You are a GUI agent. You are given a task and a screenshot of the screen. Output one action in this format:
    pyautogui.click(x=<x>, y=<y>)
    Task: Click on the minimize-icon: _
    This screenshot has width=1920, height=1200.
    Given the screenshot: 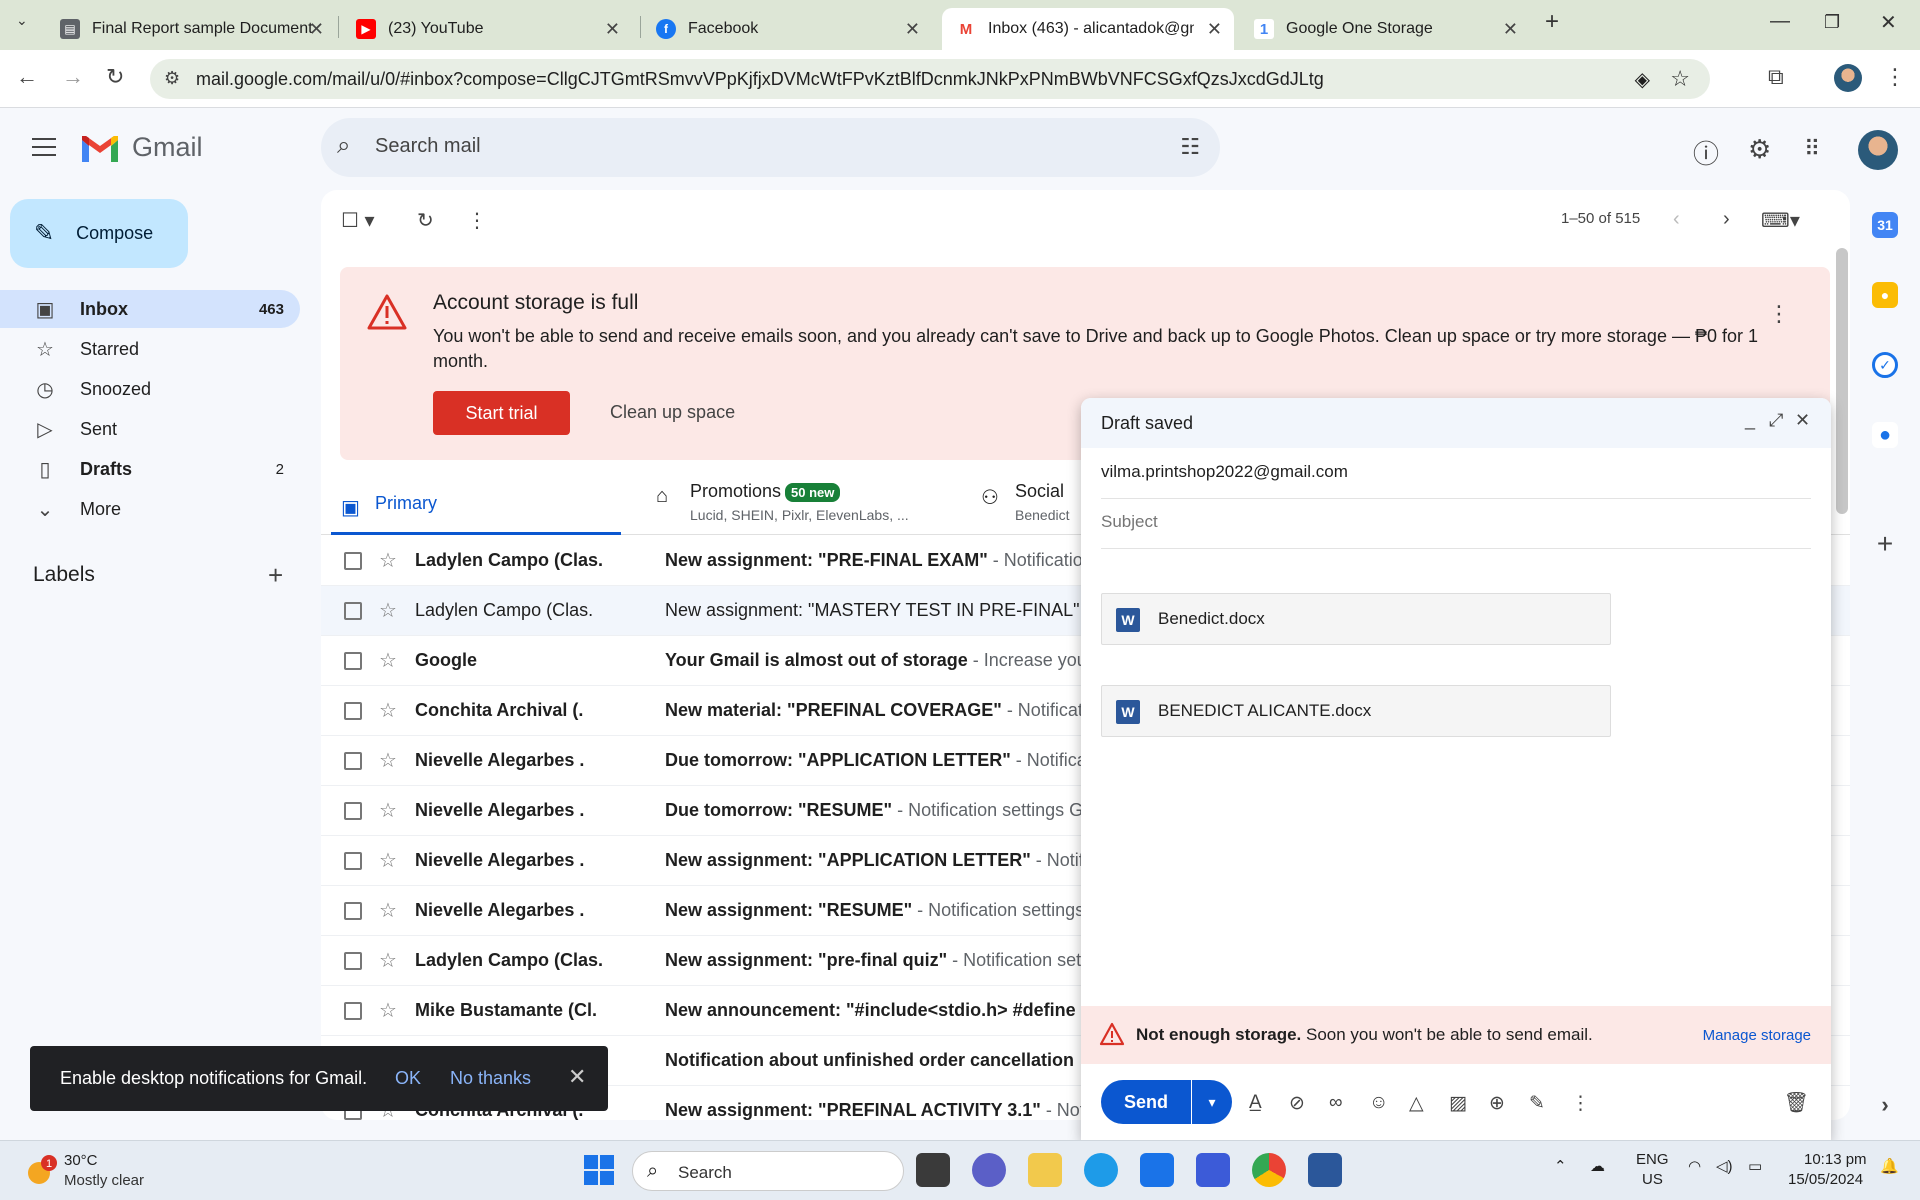 What is the action you would take?
    pyautogui.click(x=1750, y=420)
    